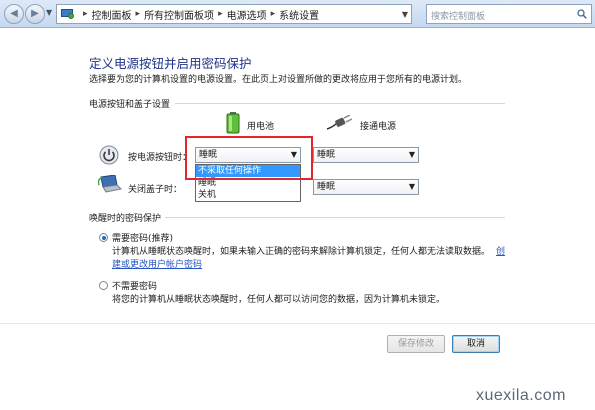  What do you see at coordinates (340, 103) in the screenshot?
I see `power-section-divider` at bounding box center [340, 103].